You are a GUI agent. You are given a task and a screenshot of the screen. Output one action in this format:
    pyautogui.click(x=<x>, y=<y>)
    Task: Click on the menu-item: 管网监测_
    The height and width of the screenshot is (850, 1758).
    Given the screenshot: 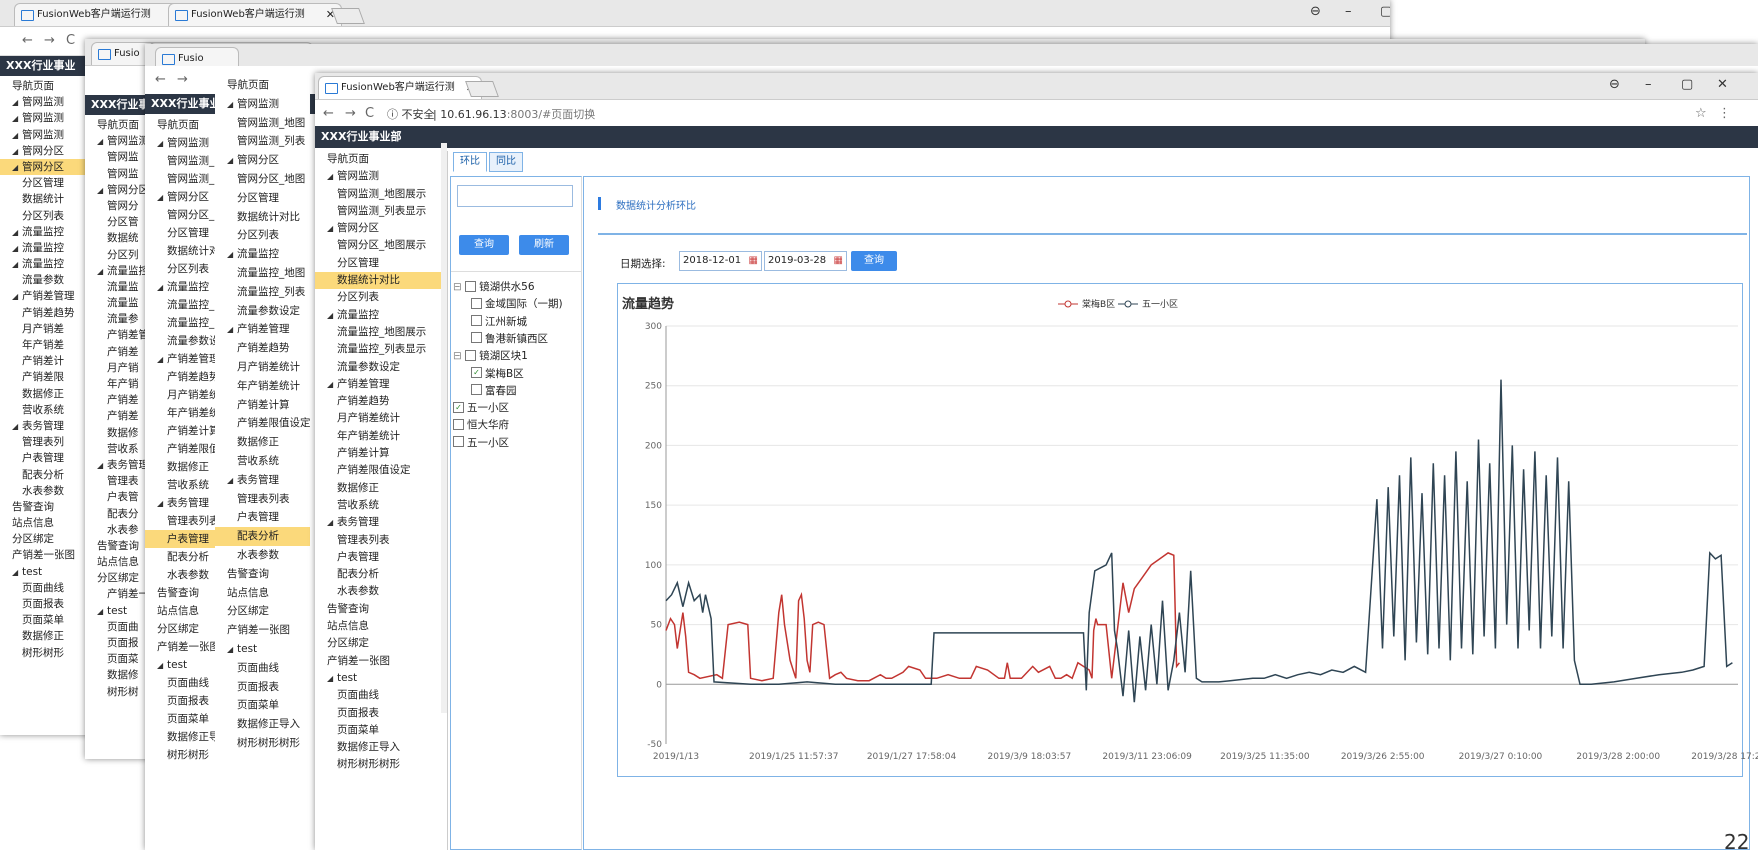 What is the action you would take?
    pyautogui.click(x=180, y=179)
    